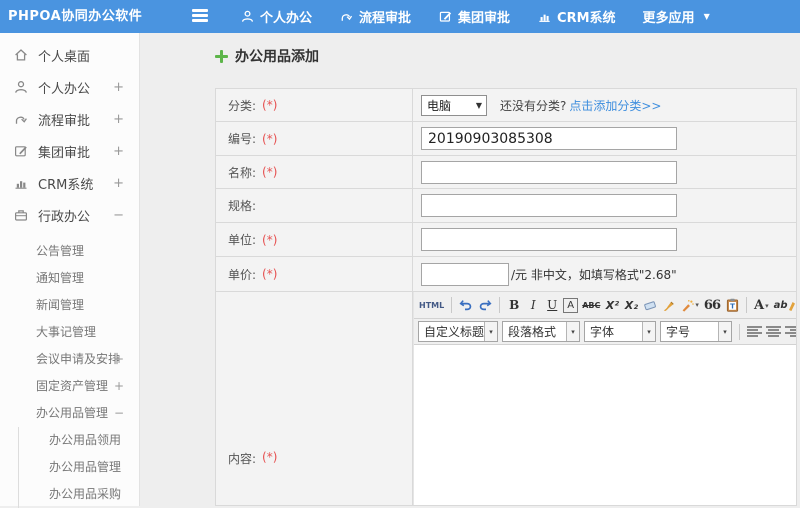  I want to click on editor-toolbar-row2: 自定义标题▾ 段落格式▾ 字体▾ 字号▾ ∞, so click(605, 332).